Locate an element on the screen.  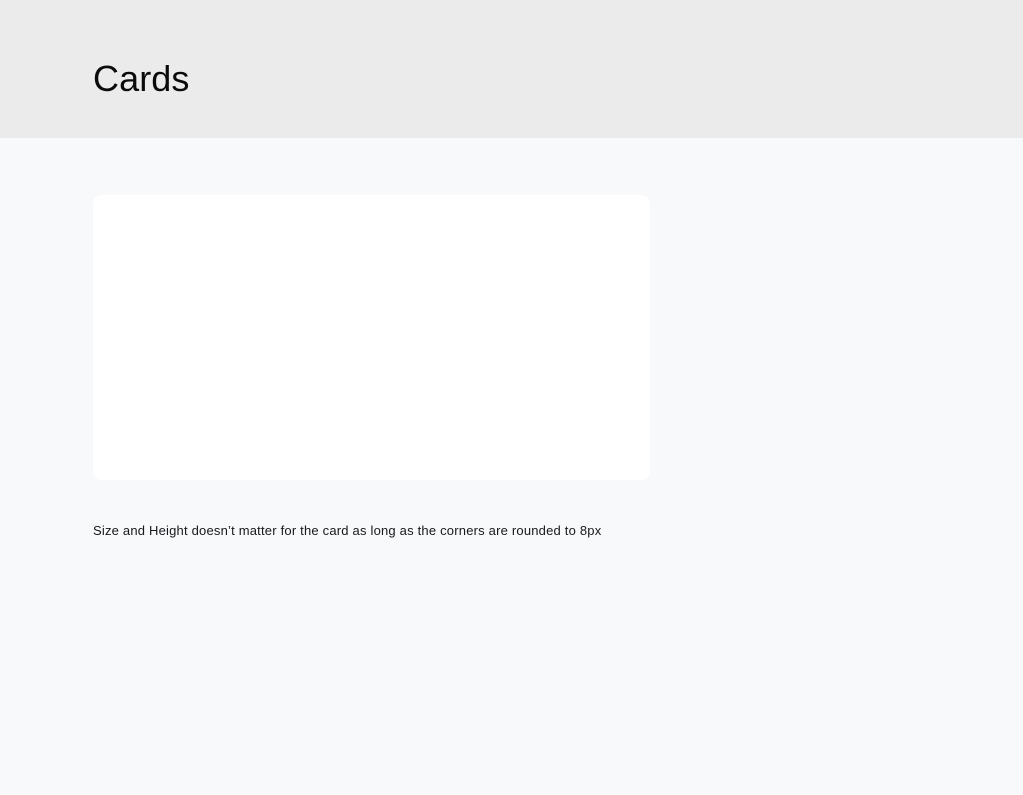
page-title: Cards is located at coordinates (141, 78).